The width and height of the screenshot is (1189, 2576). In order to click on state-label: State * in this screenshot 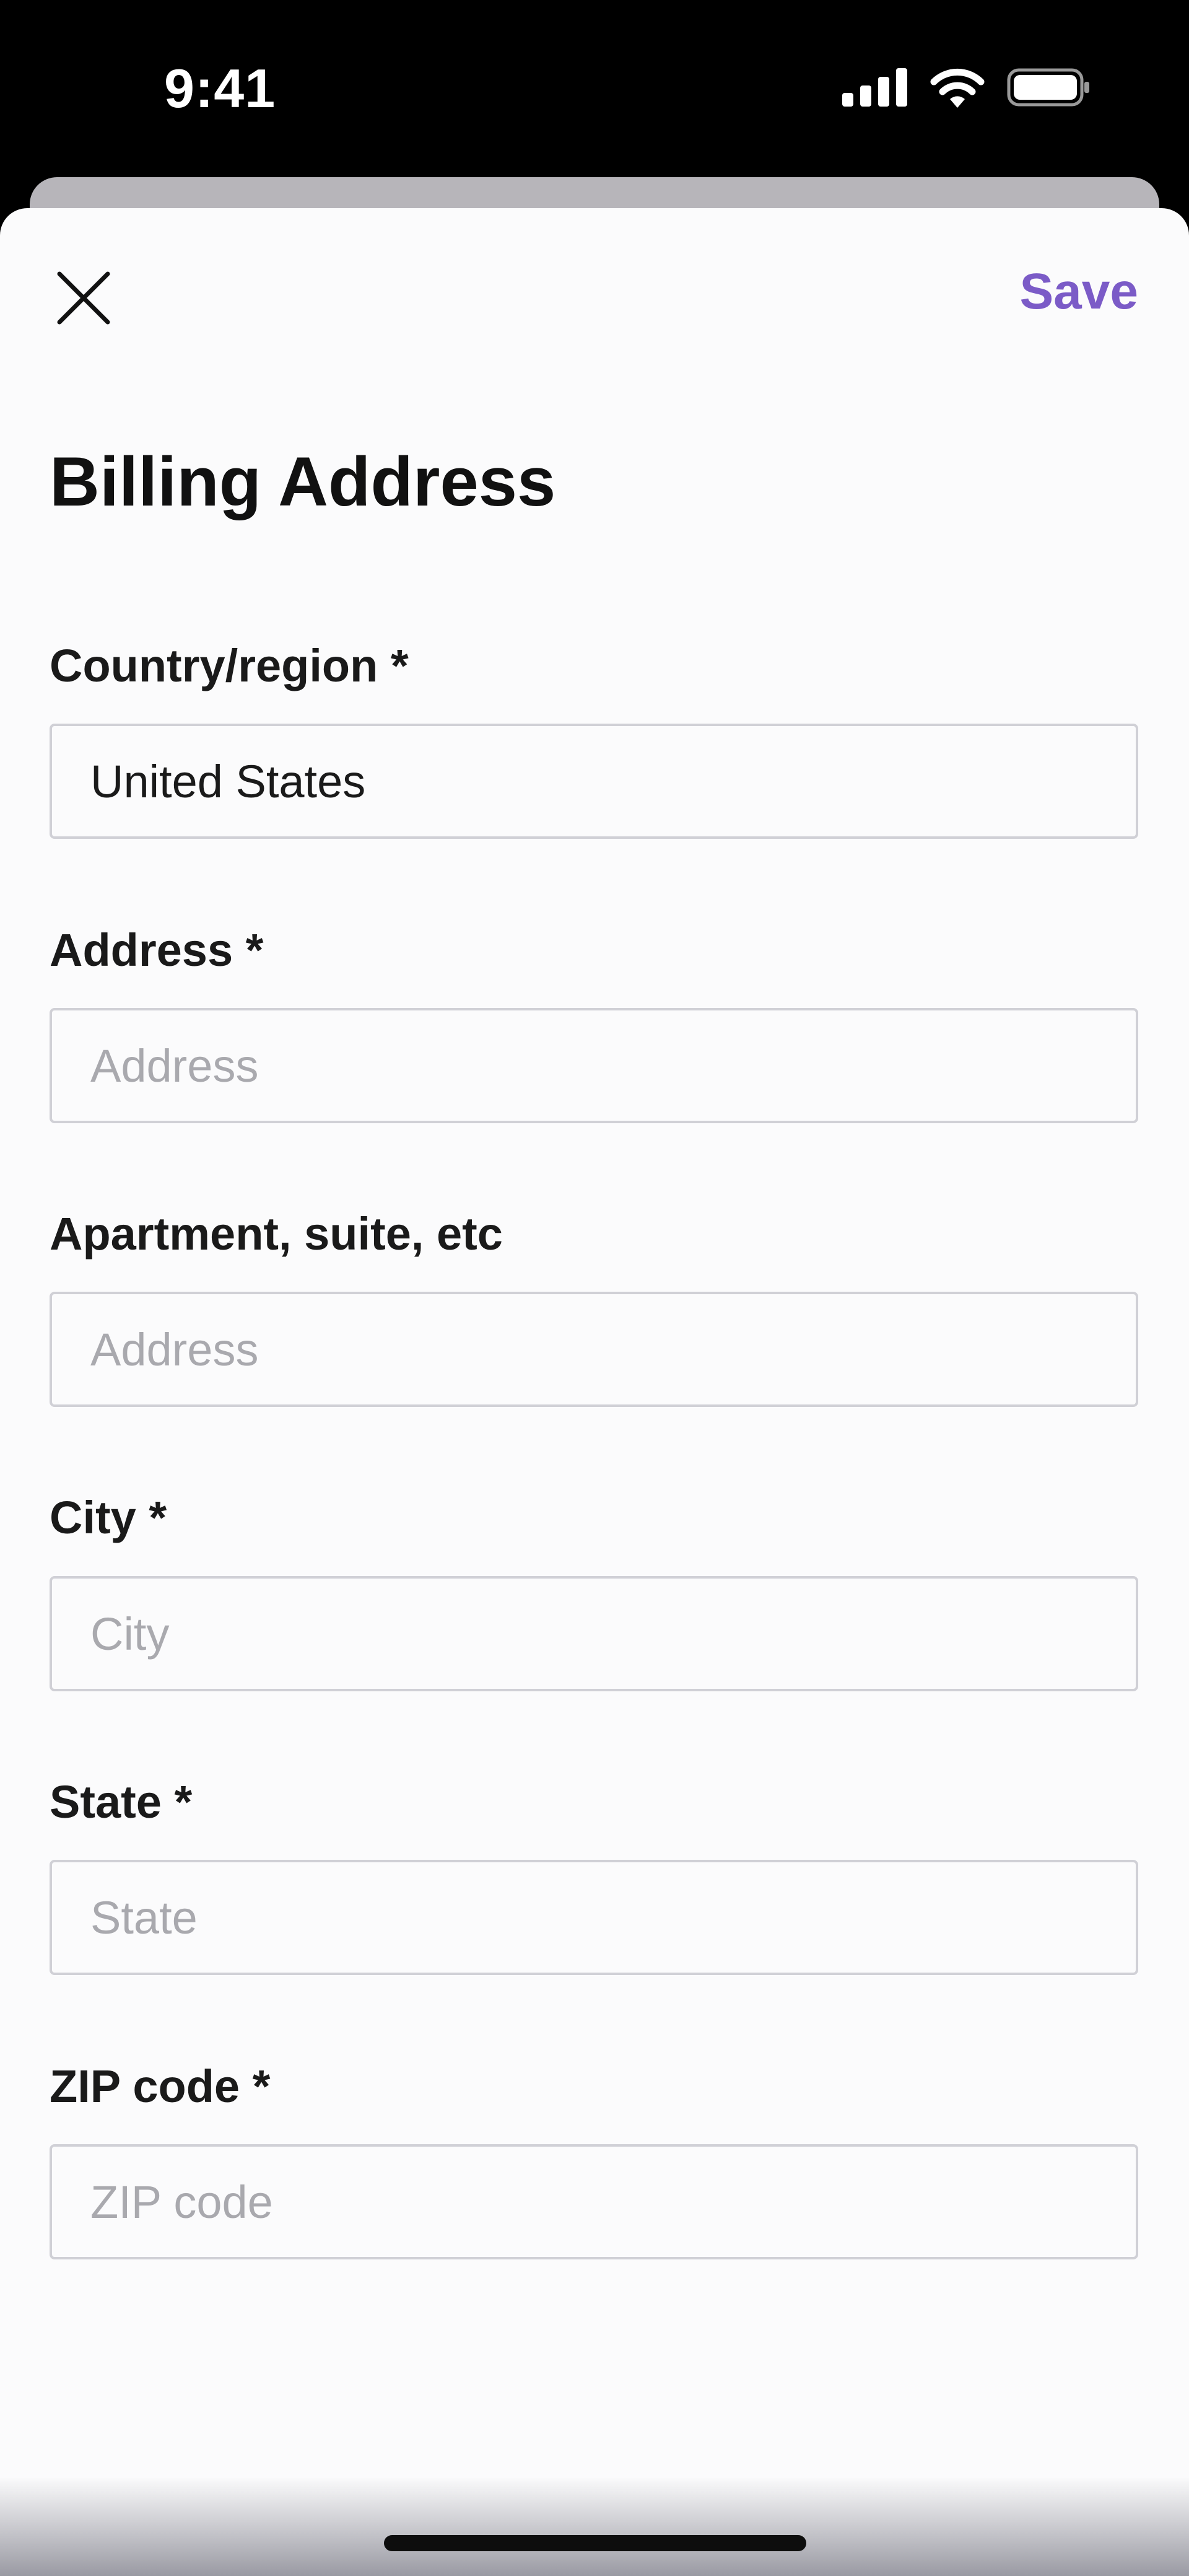, I will do `click(121, 1802)`.